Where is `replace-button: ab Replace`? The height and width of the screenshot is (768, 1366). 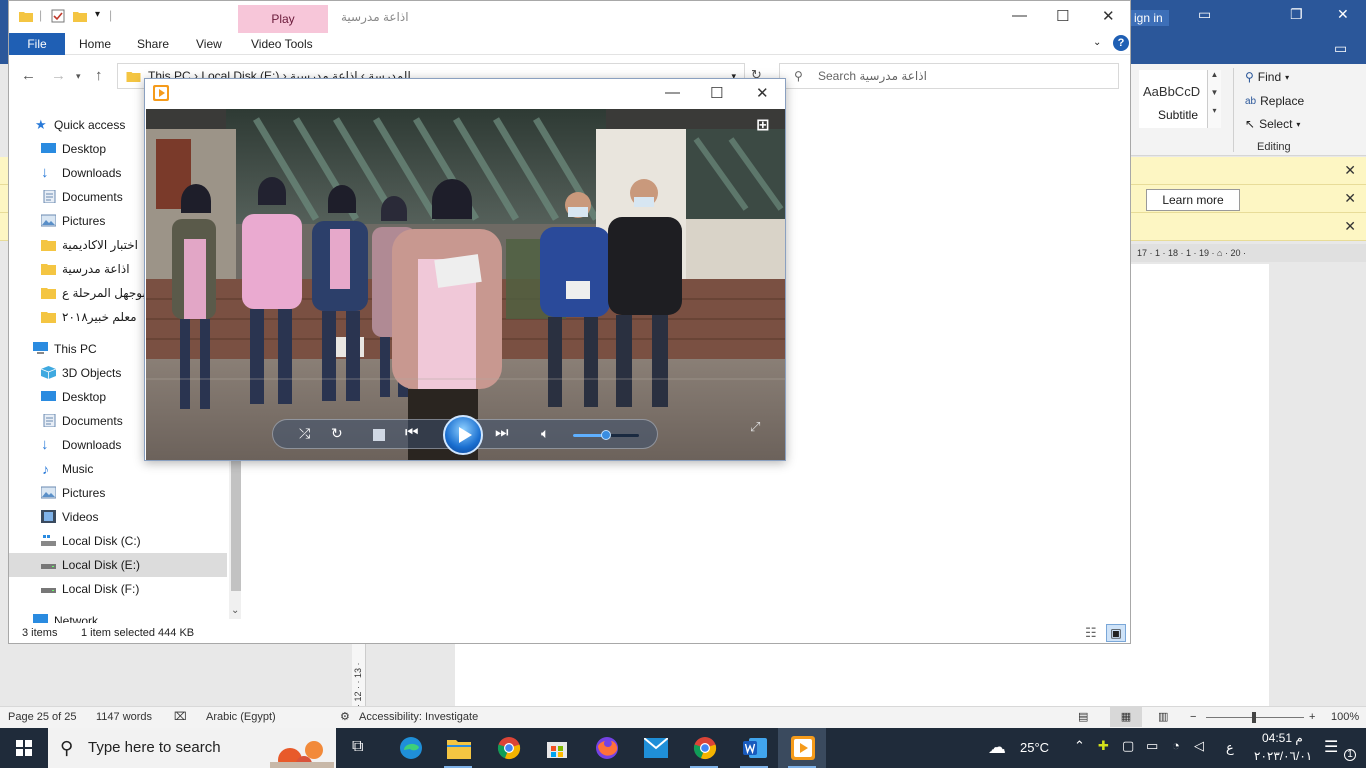
replace-button: ab Replace is located at coordinates (1274, 101).